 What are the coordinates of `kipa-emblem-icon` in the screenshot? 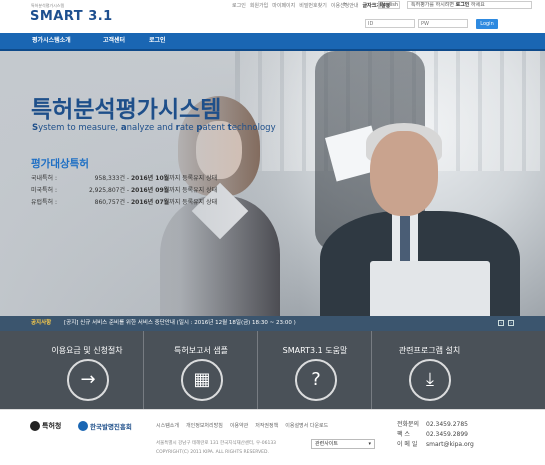 It's located at (83, 426).